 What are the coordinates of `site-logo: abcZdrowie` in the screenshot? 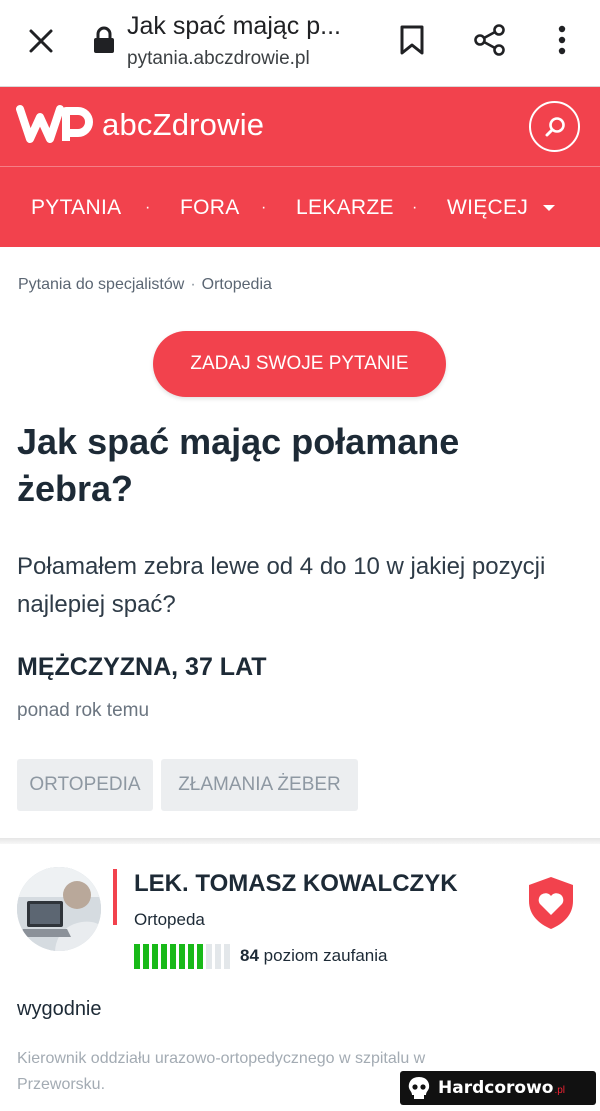 It's located at (140, 125).